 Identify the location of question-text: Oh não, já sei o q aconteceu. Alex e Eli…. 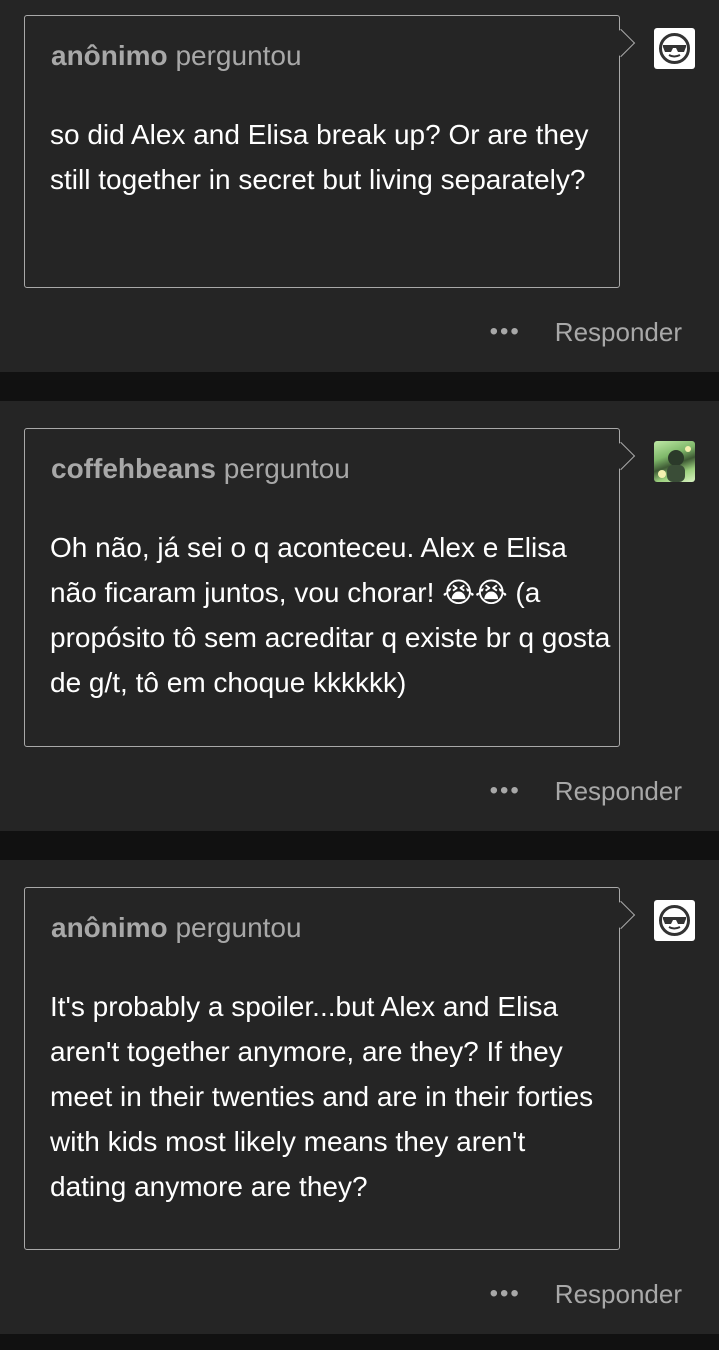
(330, 615).